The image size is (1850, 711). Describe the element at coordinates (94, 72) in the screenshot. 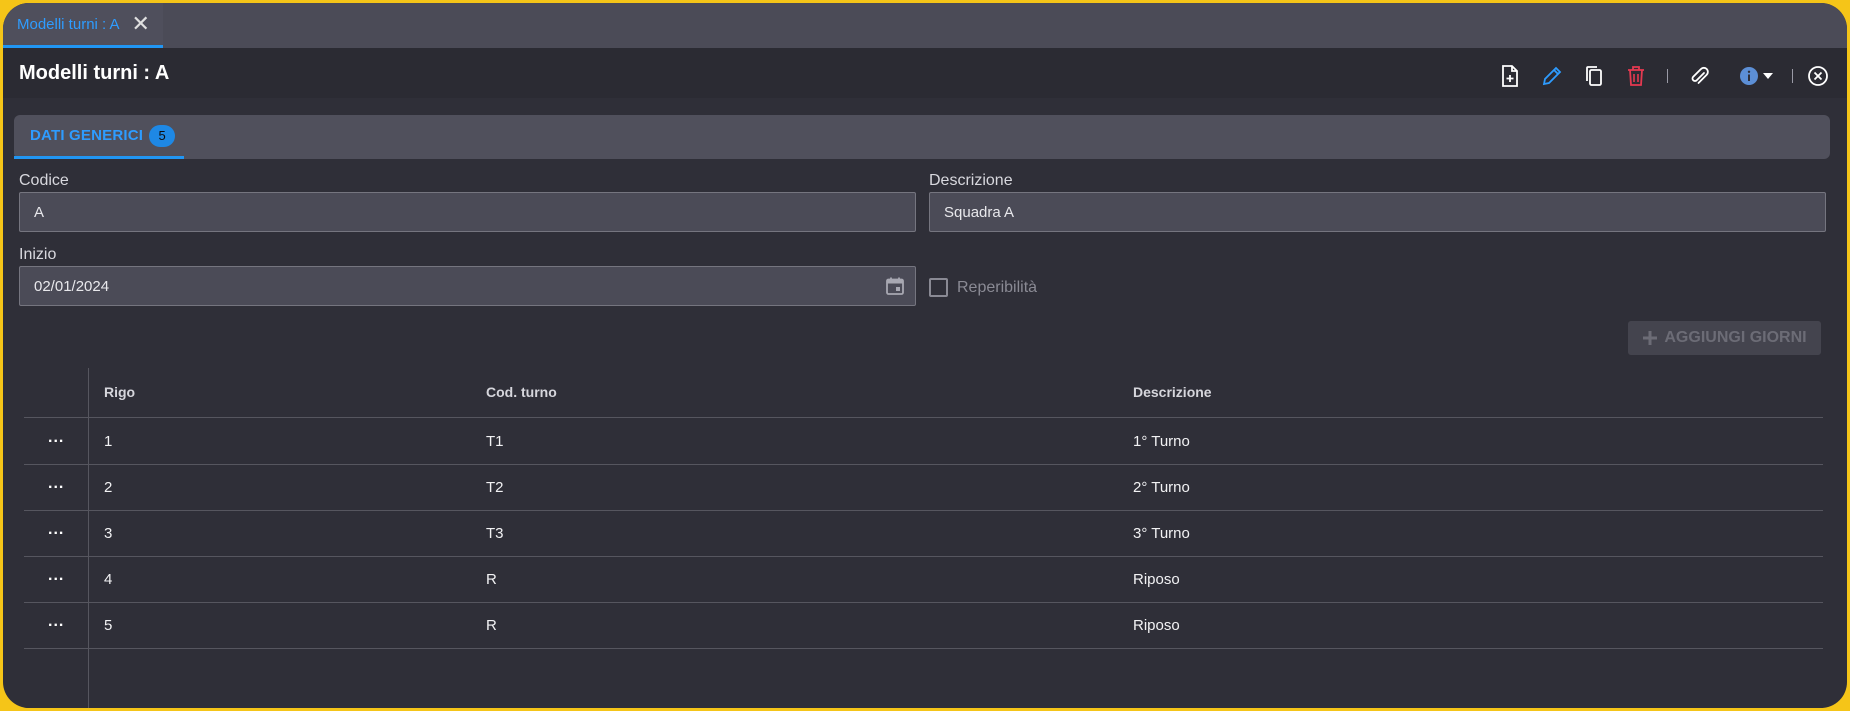

I see `page-title: Modelli turni : A` at that location.